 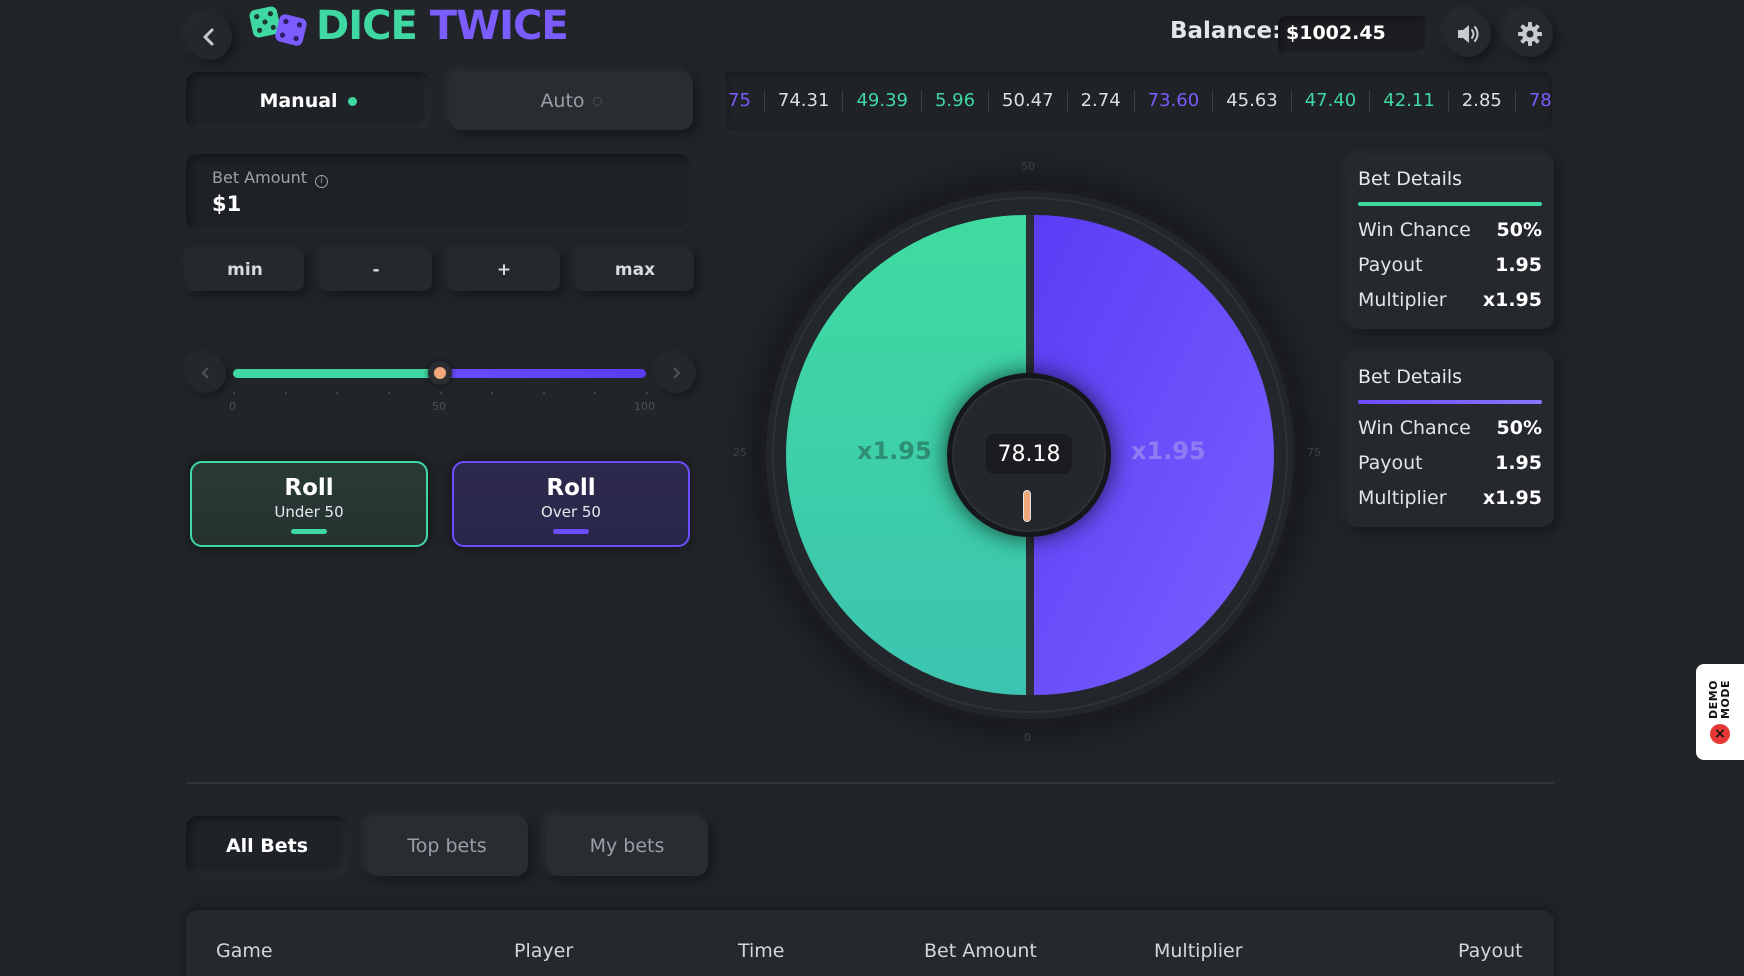 I want to click on history-item: 2.74, so click(x=1101, y=101).